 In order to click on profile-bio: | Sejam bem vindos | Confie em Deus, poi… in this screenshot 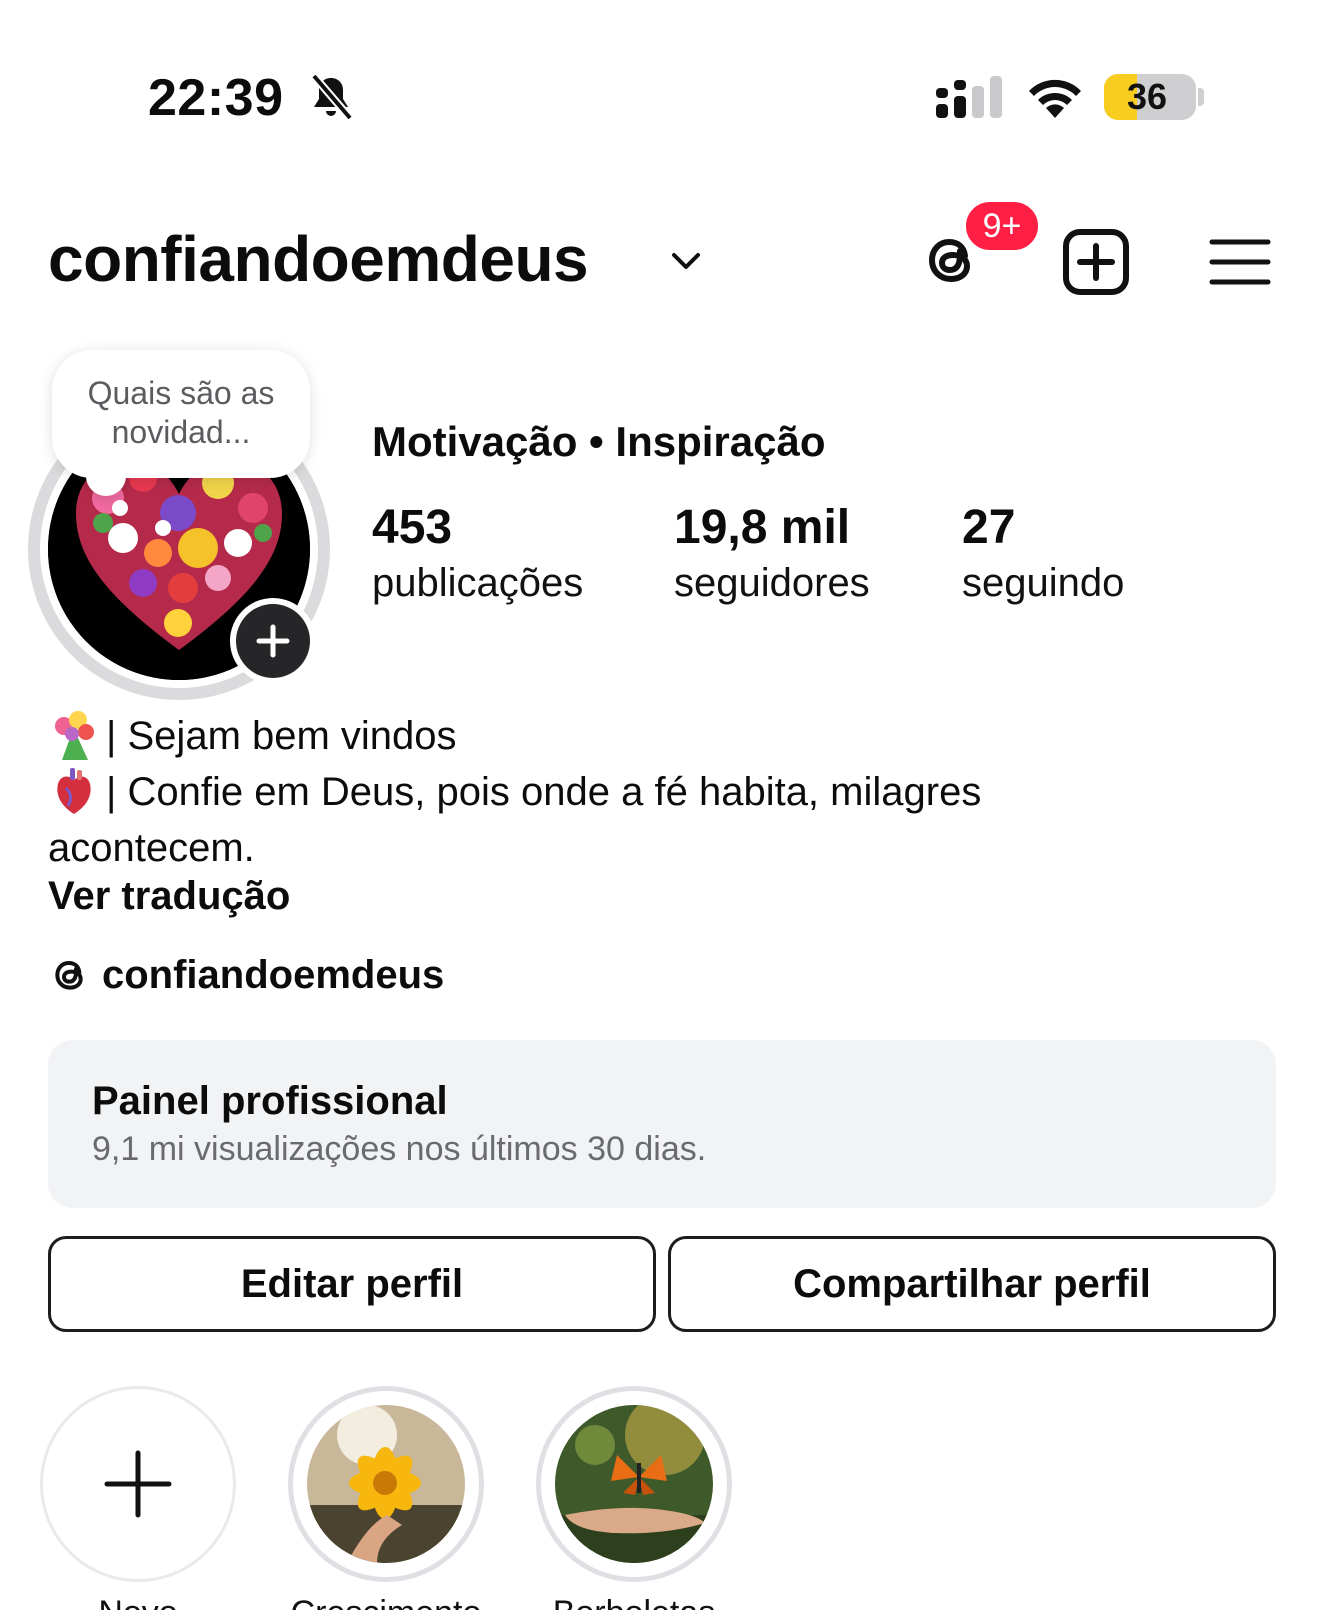, I will do `click(658, 792)`.